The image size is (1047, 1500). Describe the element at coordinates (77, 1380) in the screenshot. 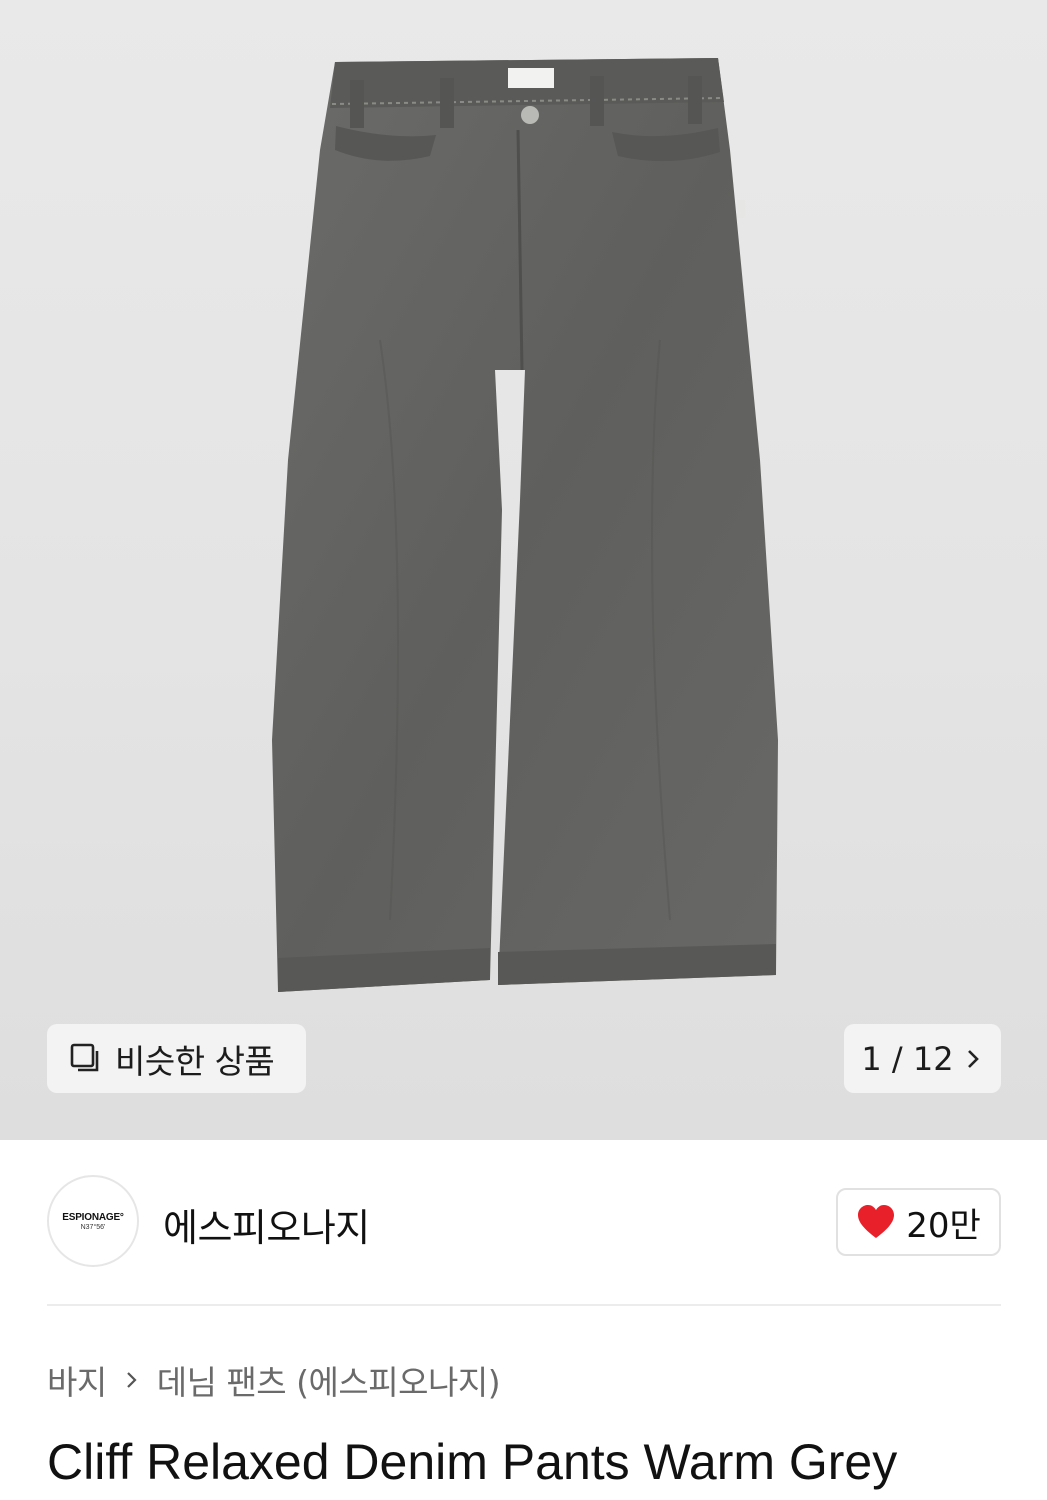

I see `breadcrumb-category: 바지` at that location.